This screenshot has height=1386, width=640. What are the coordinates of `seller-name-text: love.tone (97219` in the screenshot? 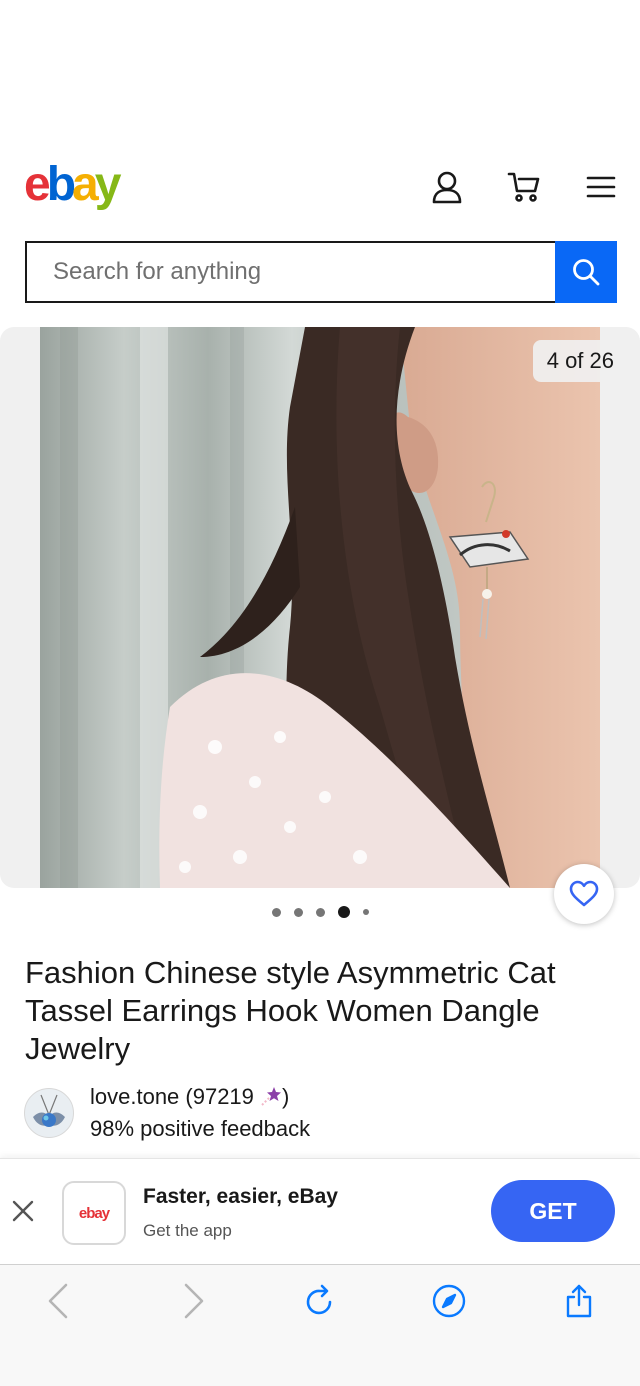 It's located at (175, 1096).